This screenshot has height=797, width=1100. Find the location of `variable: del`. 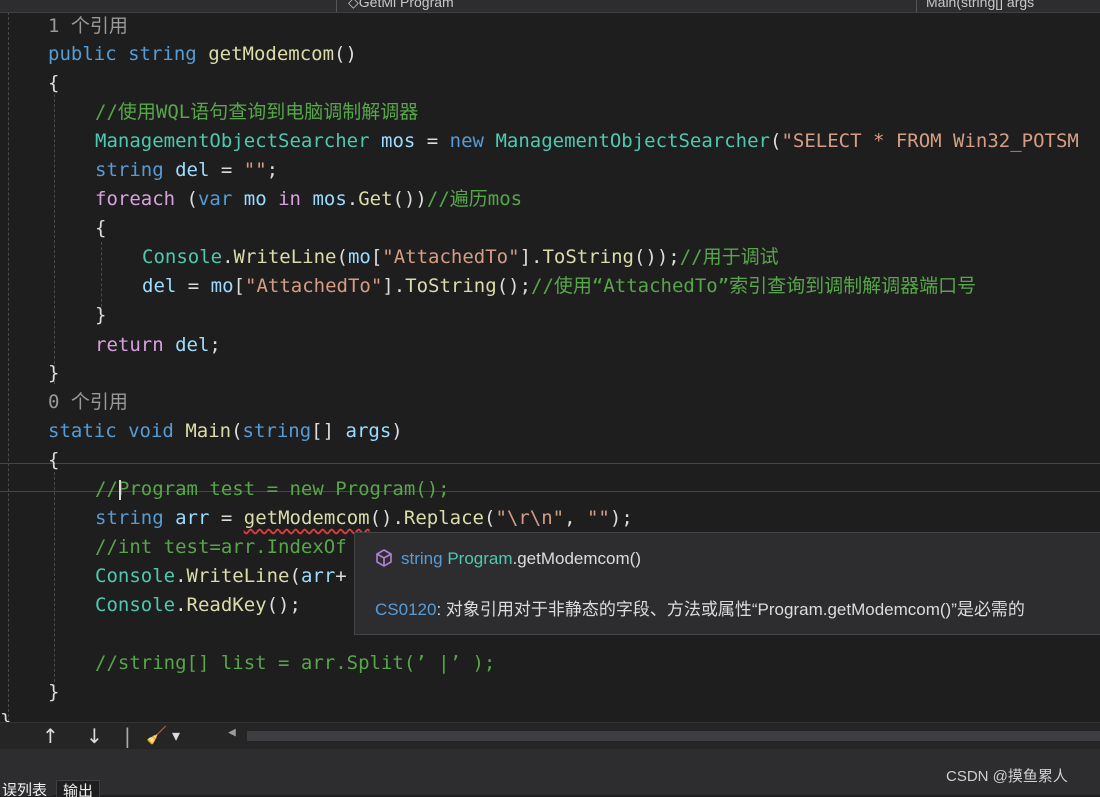

variable: del is located at coordinates (192, 345).